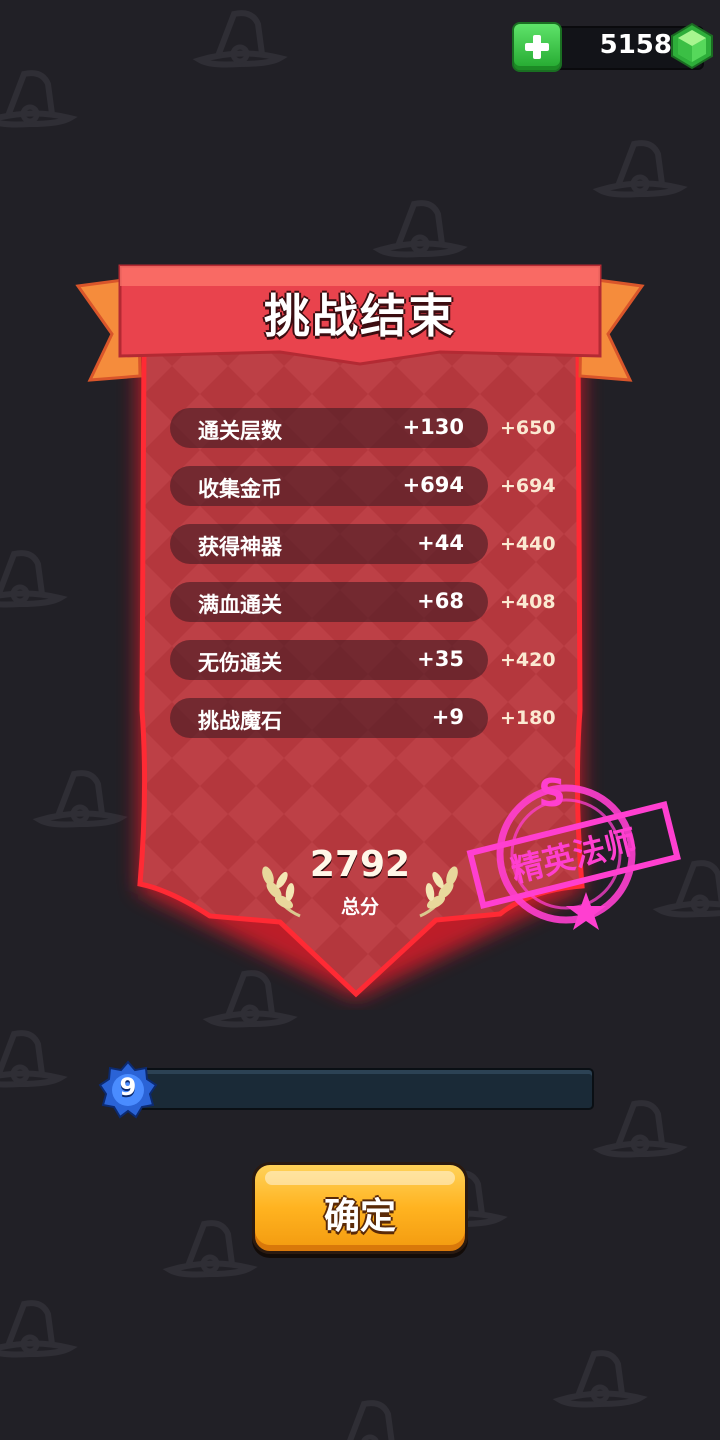 The height and width of the screenshot is (1440, 720). I want to click on total-score-block: 2792 总分, so click(360, 885).